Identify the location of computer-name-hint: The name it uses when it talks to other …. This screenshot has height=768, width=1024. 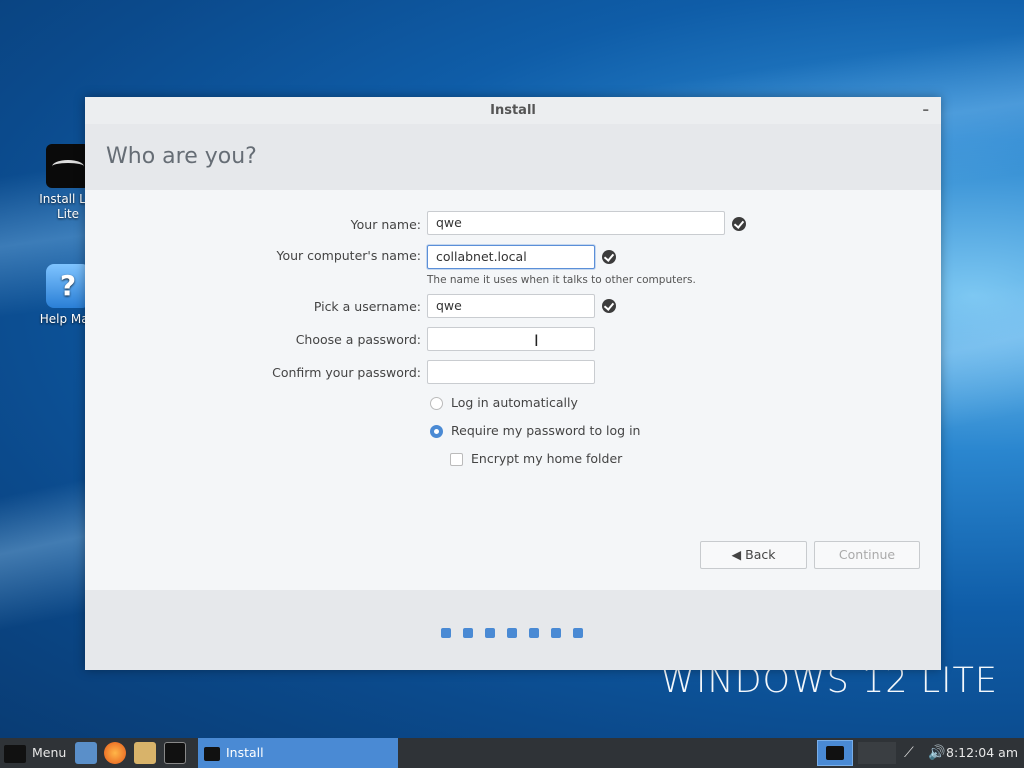
(561, 280).